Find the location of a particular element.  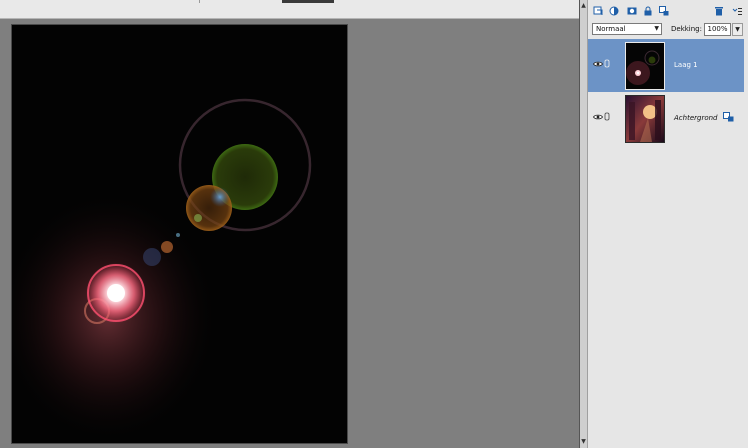

opacity-input: 100% is located at coordinates (717, 29).